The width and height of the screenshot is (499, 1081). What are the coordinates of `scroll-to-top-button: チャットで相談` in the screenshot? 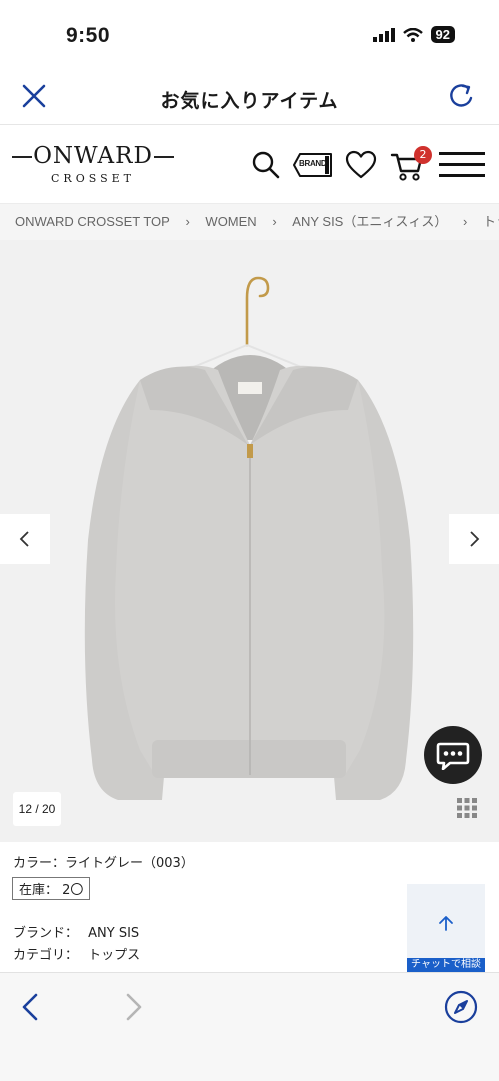 It's located at (446, 928).